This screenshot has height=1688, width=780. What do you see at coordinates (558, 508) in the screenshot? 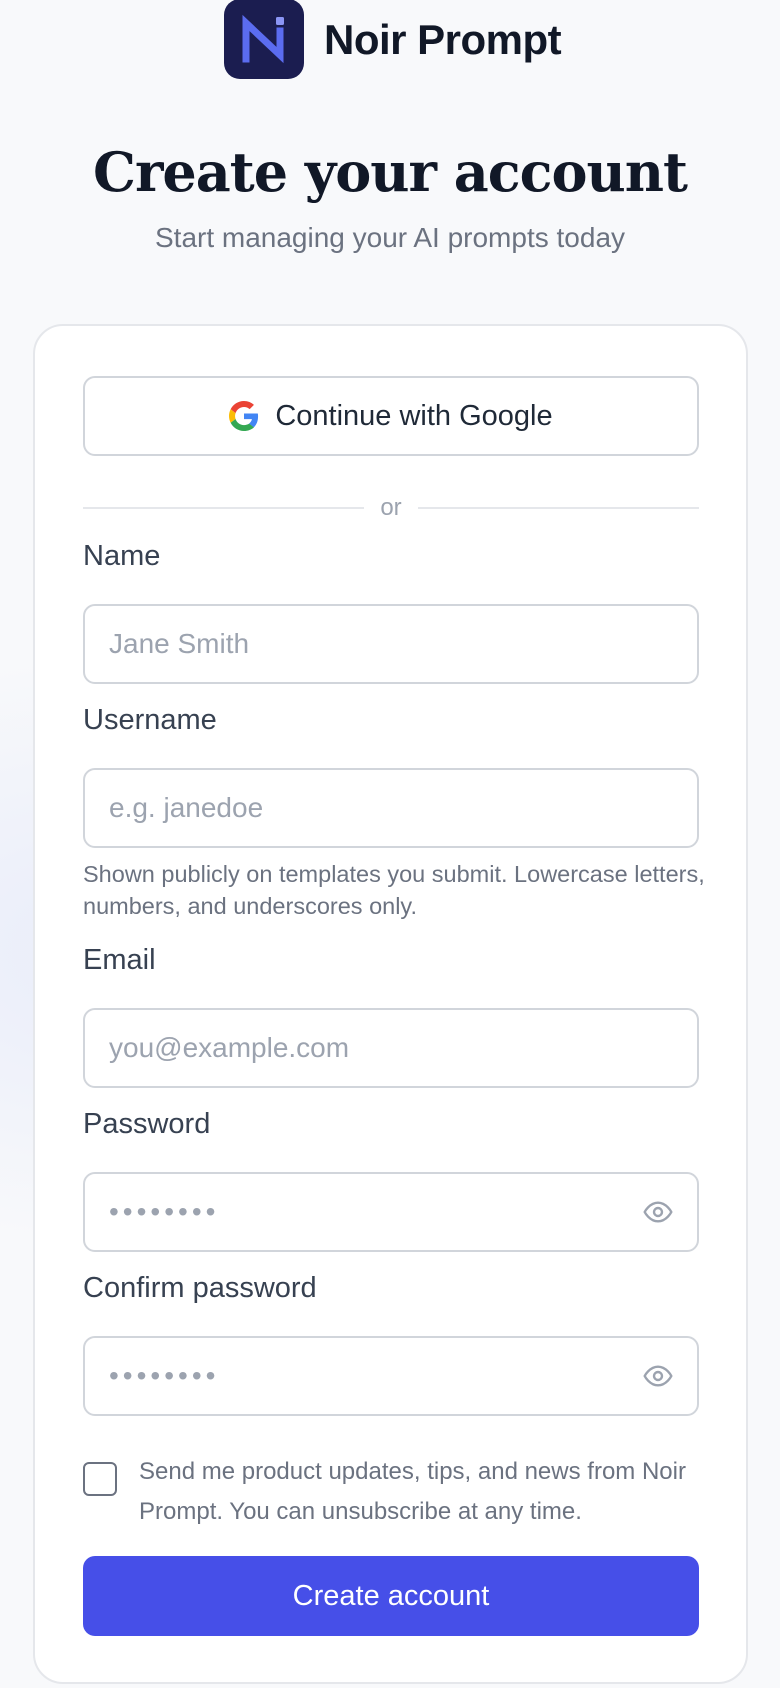
I see `divider-line-right` at bounding box center [558, 508].